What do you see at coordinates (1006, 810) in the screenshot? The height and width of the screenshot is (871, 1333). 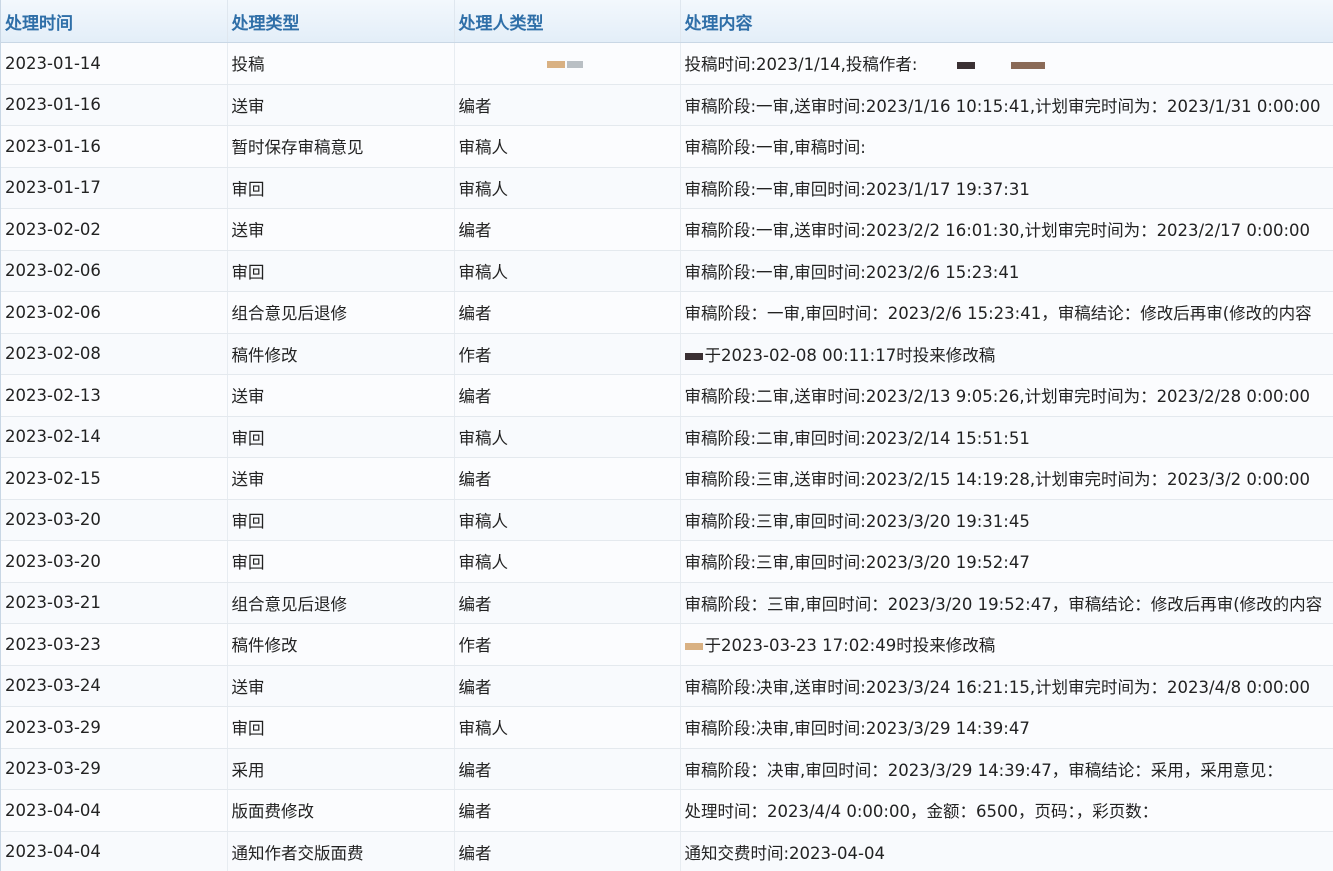 I see `cell-content: 处理时间：2023/4/4 0:00:00，金额：6500，页码：，彩页数：` at bounding box center [1006, 810].